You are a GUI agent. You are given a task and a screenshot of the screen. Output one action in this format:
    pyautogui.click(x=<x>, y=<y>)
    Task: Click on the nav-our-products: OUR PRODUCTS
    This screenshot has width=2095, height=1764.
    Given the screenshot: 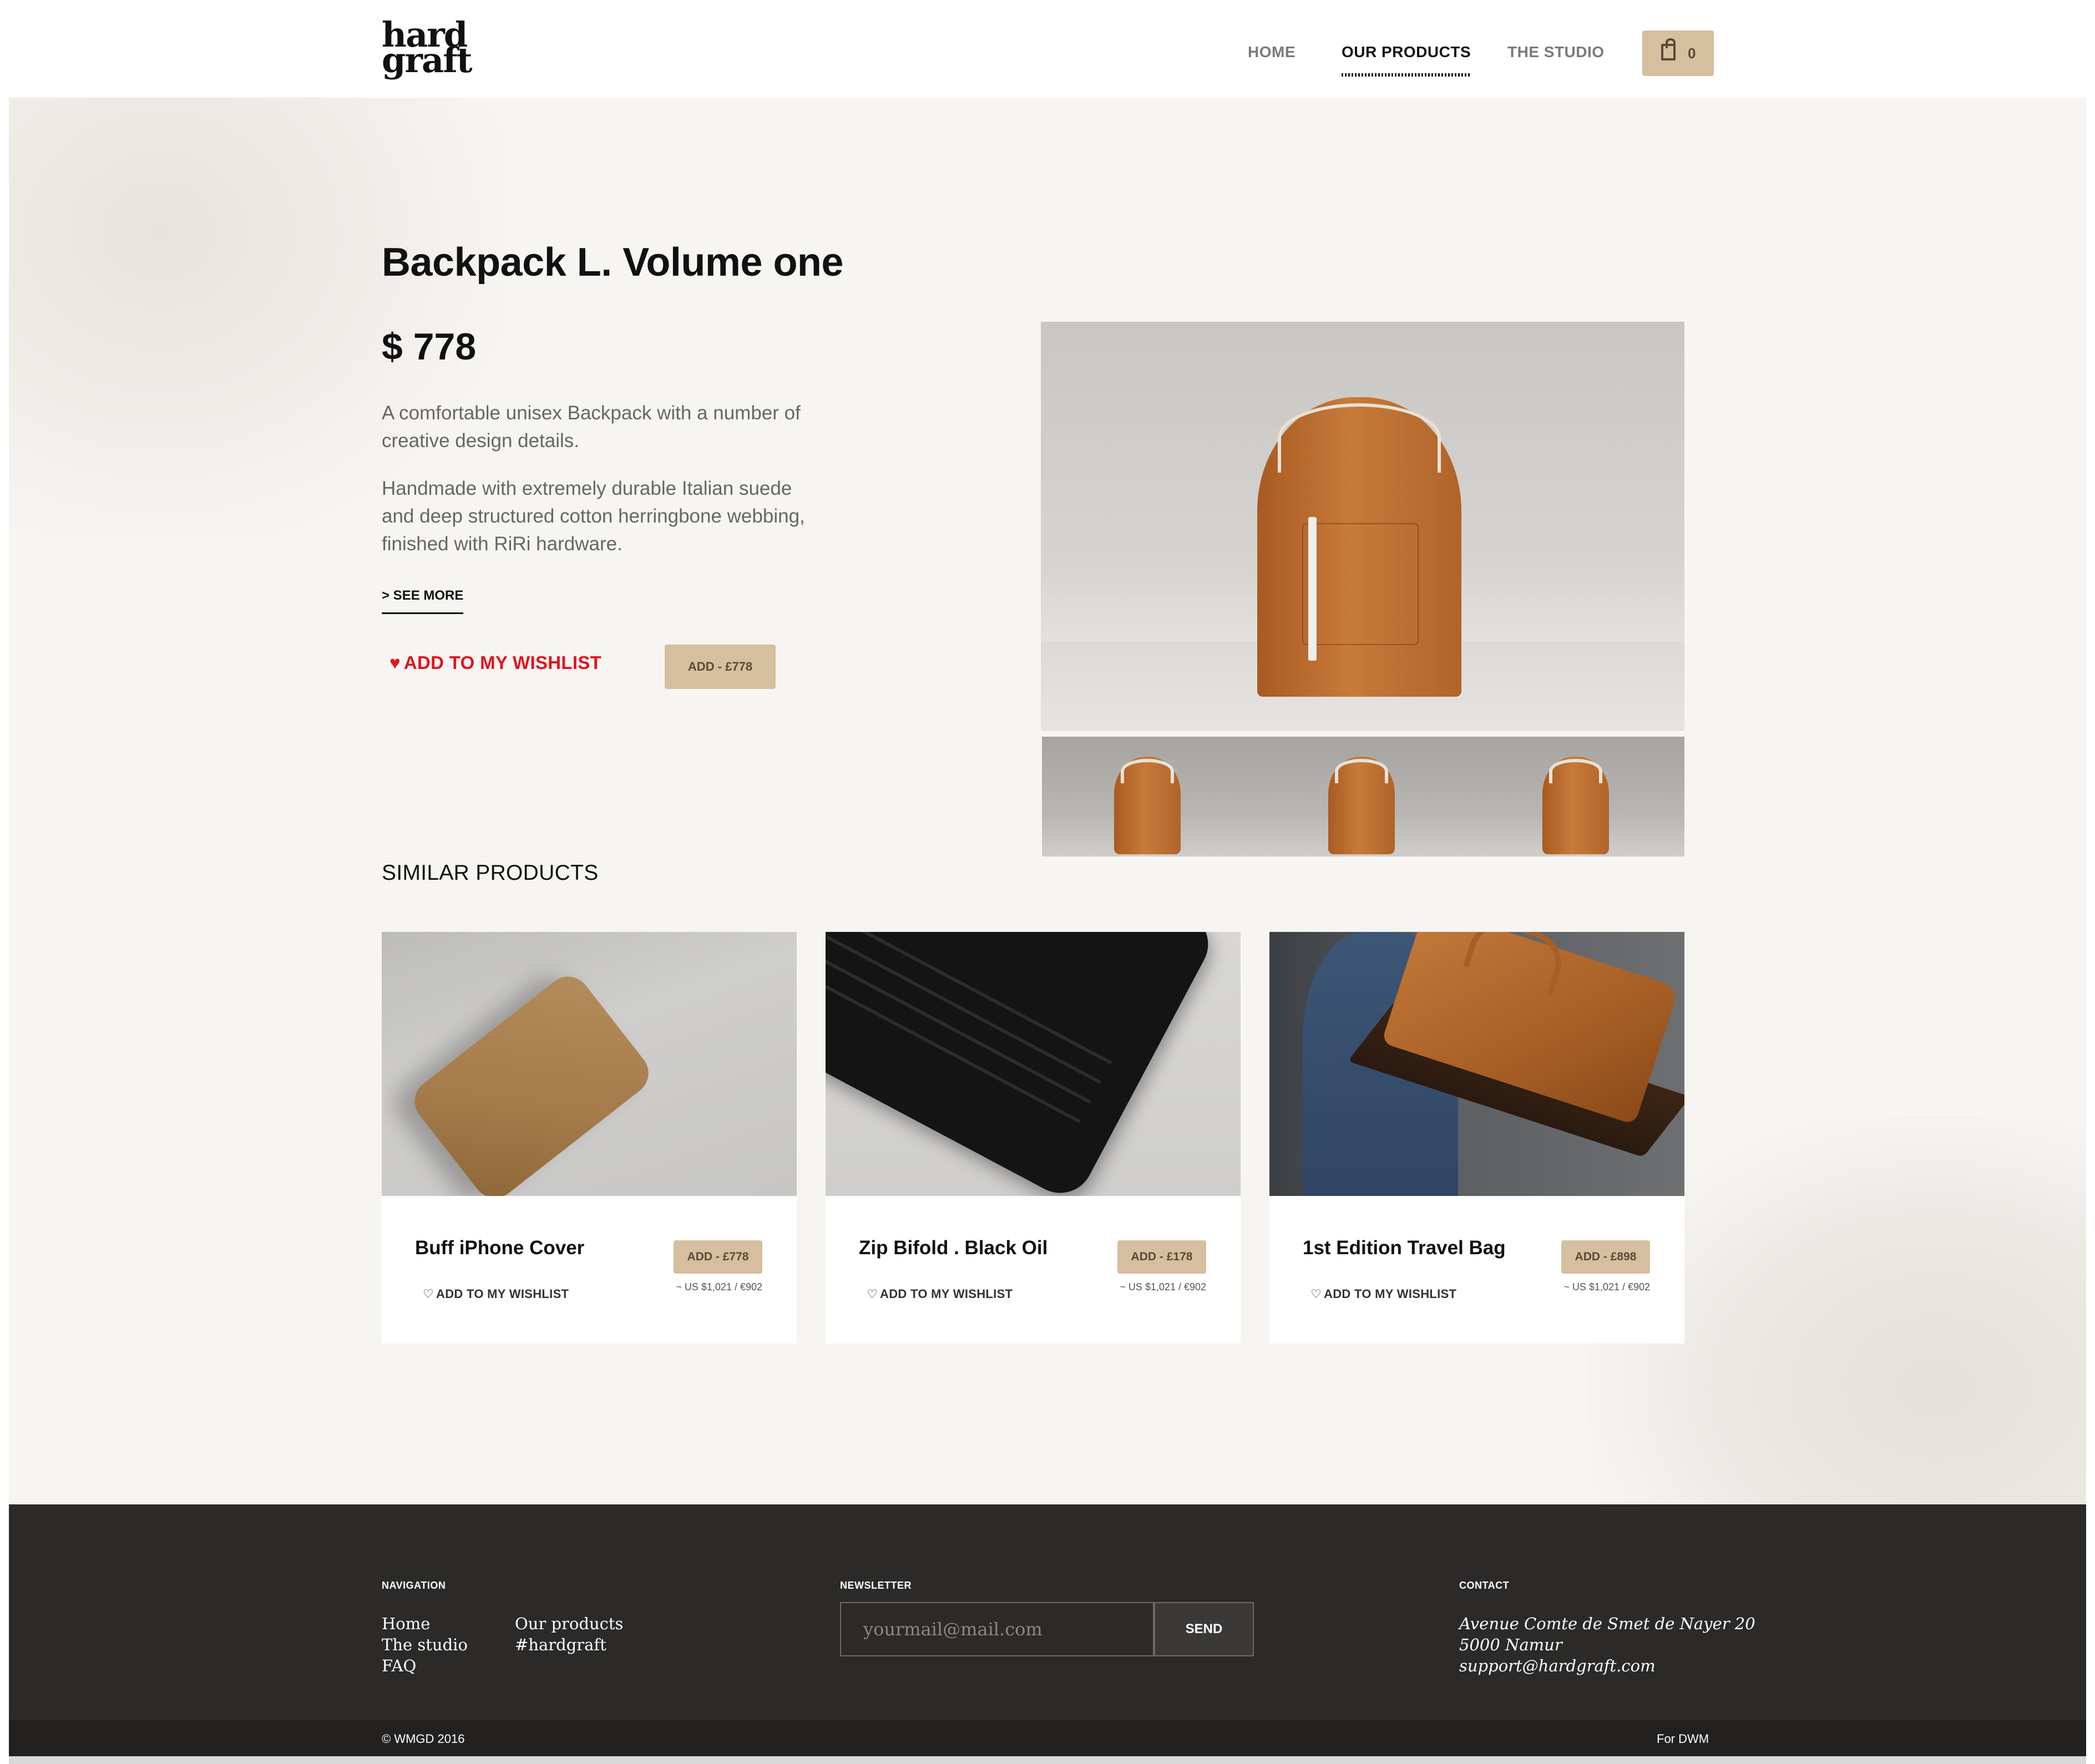 What is the action you would take?
    pyautogui.click(x=1406, y=60)
    